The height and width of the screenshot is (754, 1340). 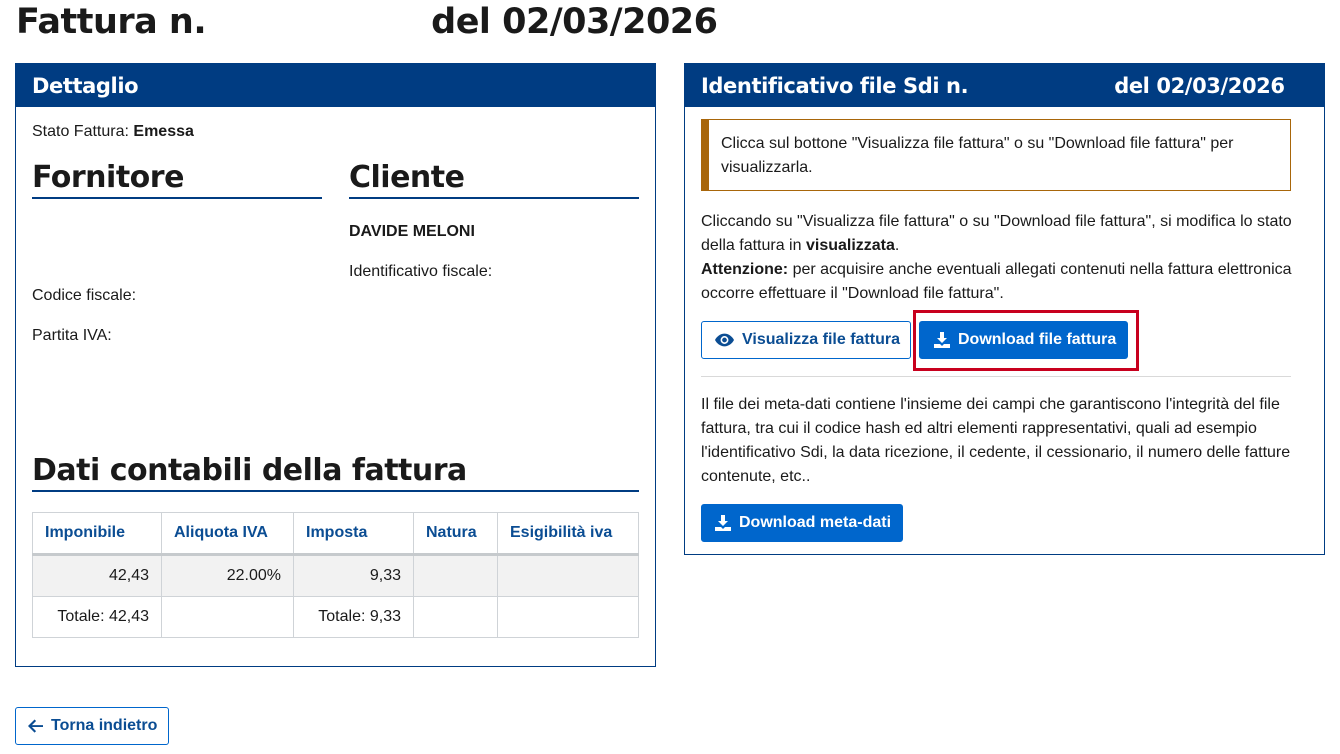 What do you see at coordinates (412, 231) in the screenshot?
I see `client-name: DAVIDE MELONI` at bounding box center [412, 231].